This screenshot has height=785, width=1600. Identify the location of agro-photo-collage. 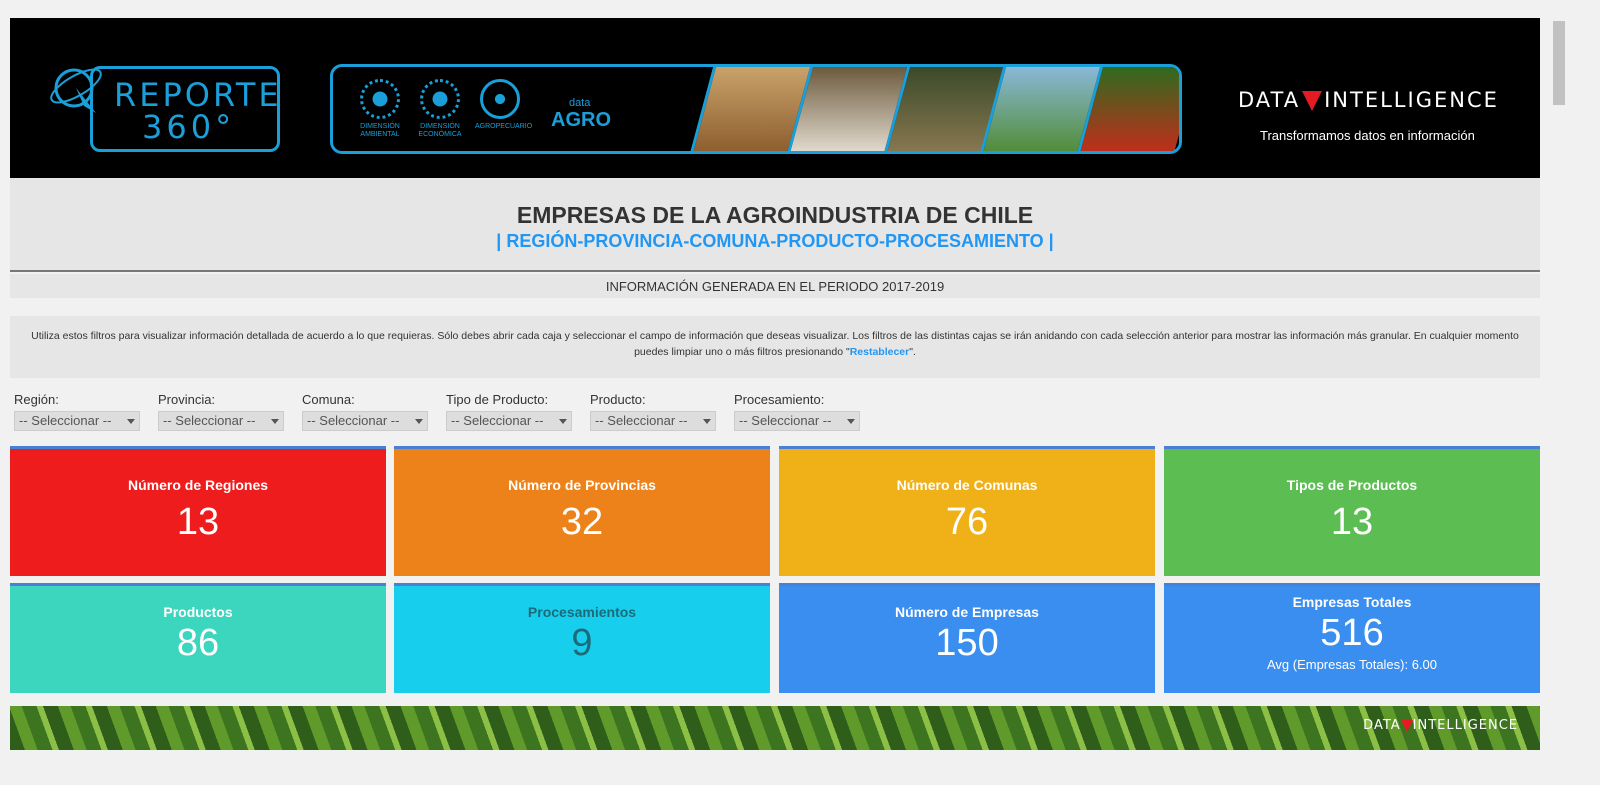
(933, 109).